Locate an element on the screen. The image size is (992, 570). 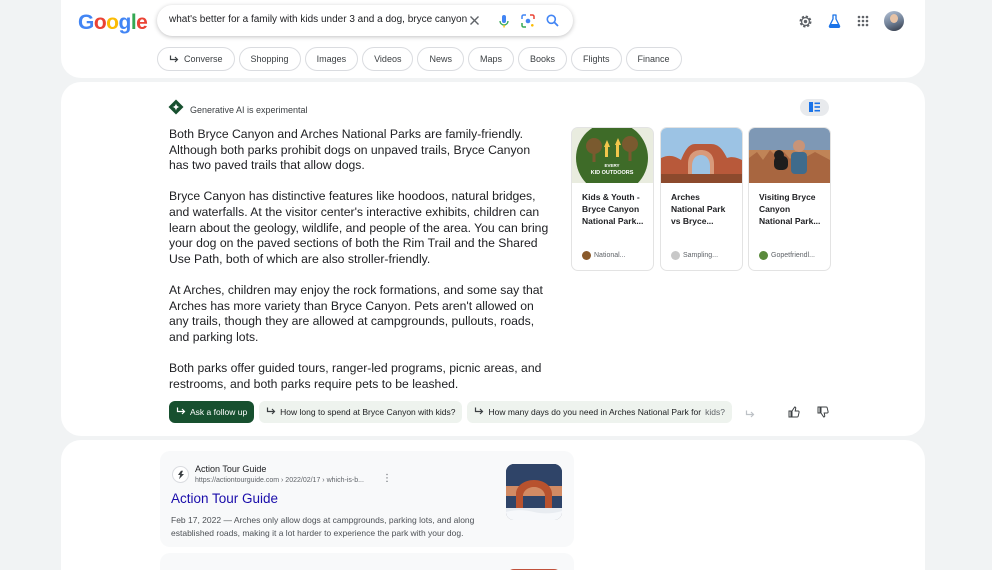
ai-header: Generative AI is experimental is located at coordinates (238, 109).